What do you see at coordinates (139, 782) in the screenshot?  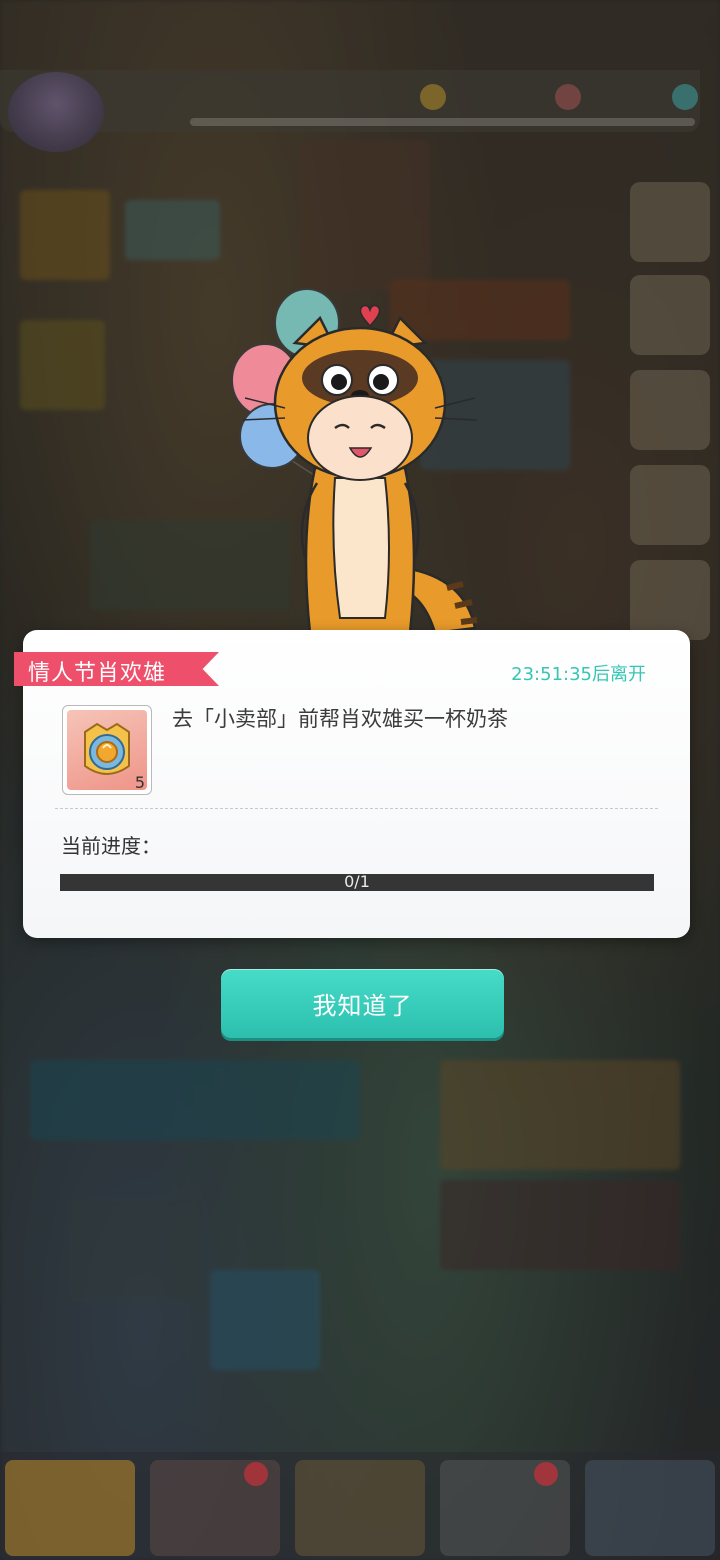 I see `reward-item-count: 5` at bounding box center [139, 782].